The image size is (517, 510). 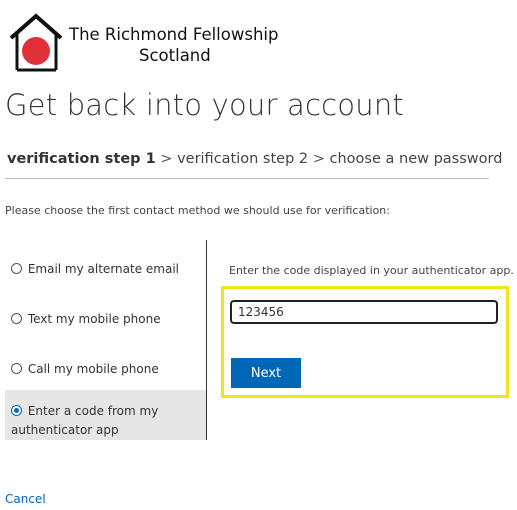 I want to click on method-label: Call my mobile phone, so click(x=93, y=369).